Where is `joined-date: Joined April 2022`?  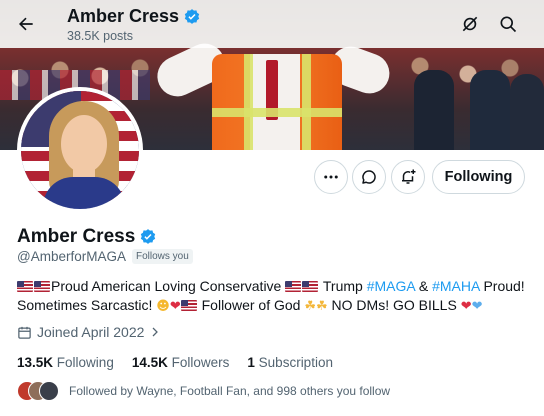 joined-date: Joined April 2022 is located at coordinates (89, 332).